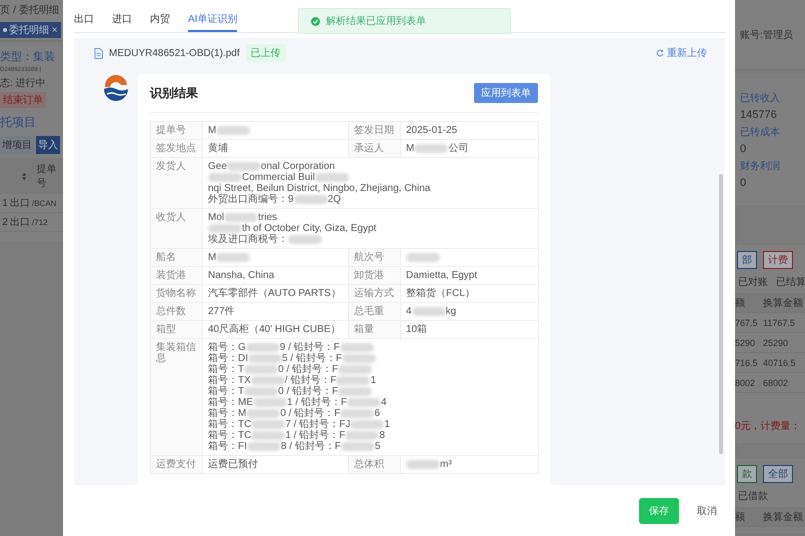 This screenshot has width=805, height=536. What do you see at coordinates (38, 10) in the screenshot?
I see `breadcrumb-item: 委托明细` at bounding box center [38, 10].